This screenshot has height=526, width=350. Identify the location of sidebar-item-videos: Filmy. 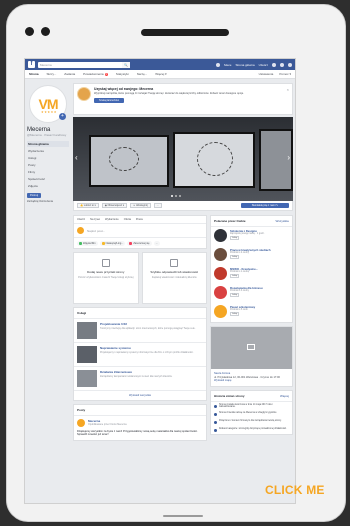
(48, 172).